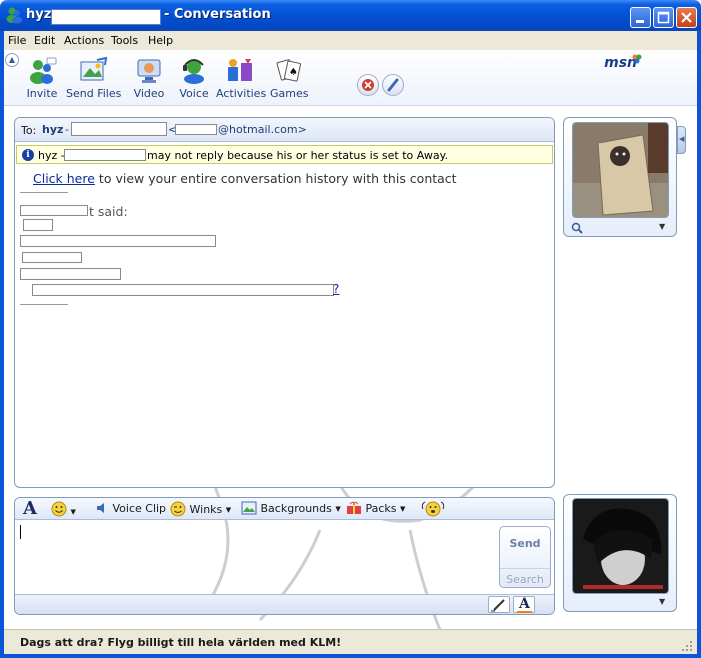 The width and height of the screenshot is (701, 658). I want to click on invite-icon, so click(43, 70).